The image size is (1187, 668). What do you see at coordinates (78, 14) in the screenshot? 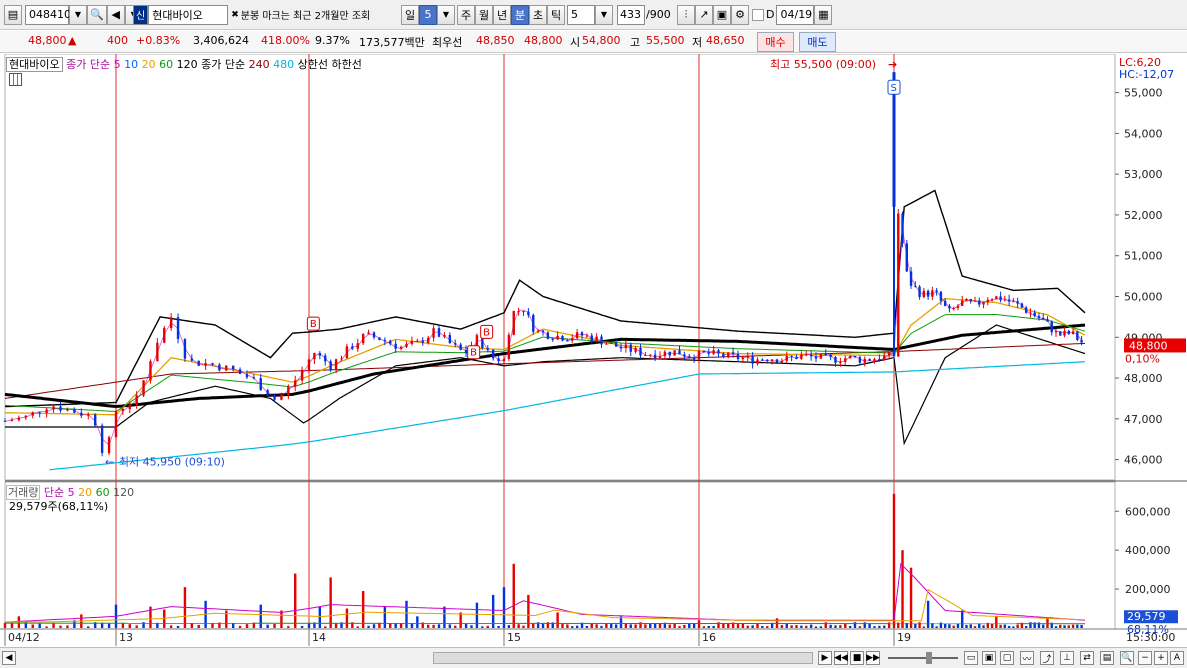
I see `code-dropdown-icon: ▼` at bounding box center [78, 14].